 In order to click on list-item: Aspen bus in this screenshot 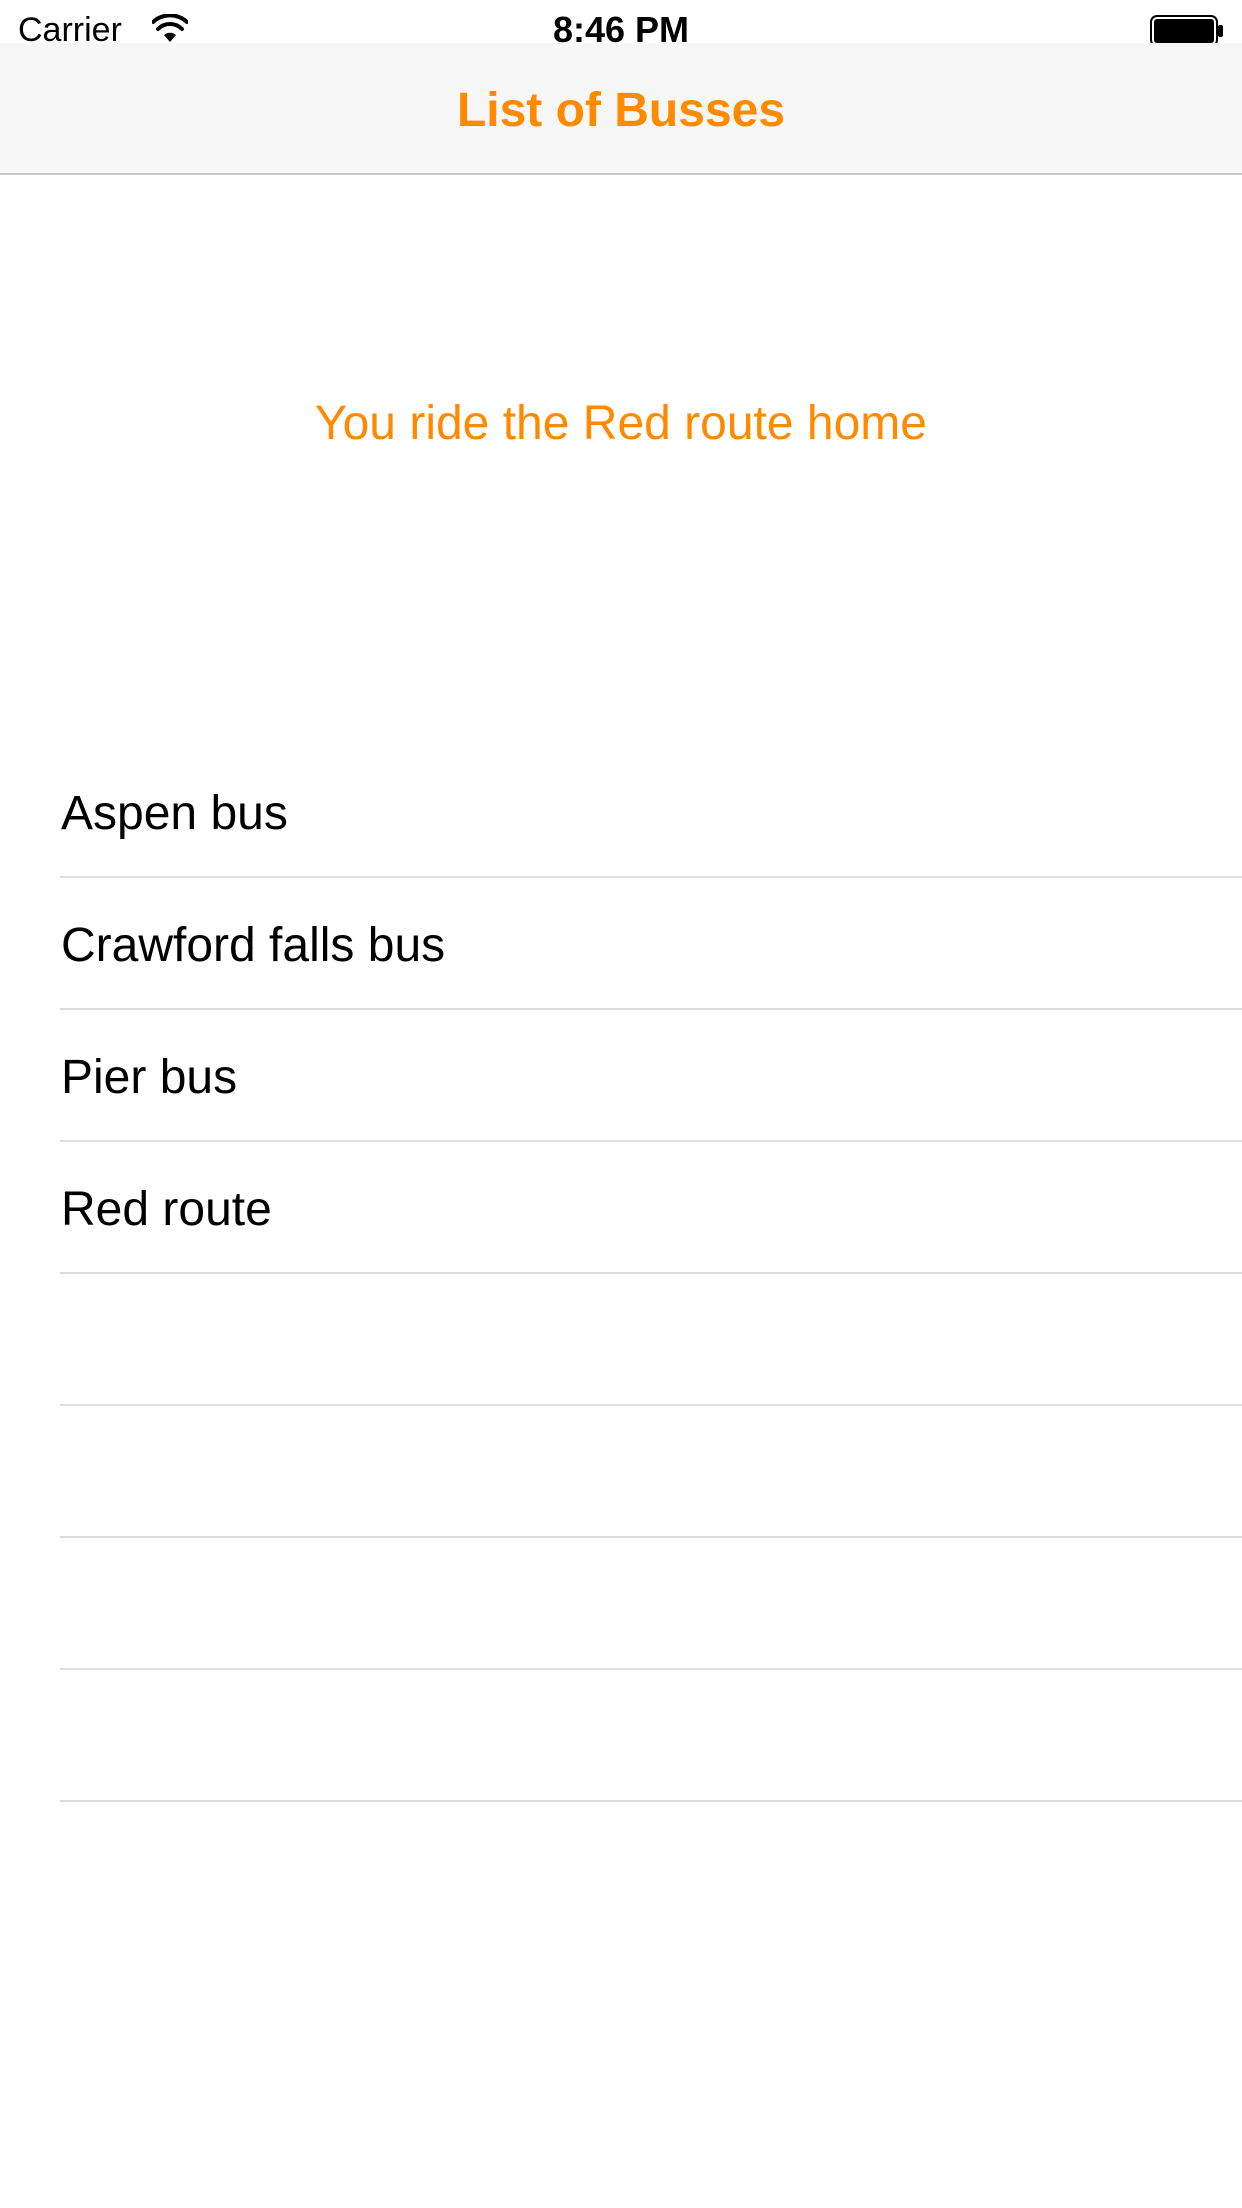, I will do `click(621, 812)`.